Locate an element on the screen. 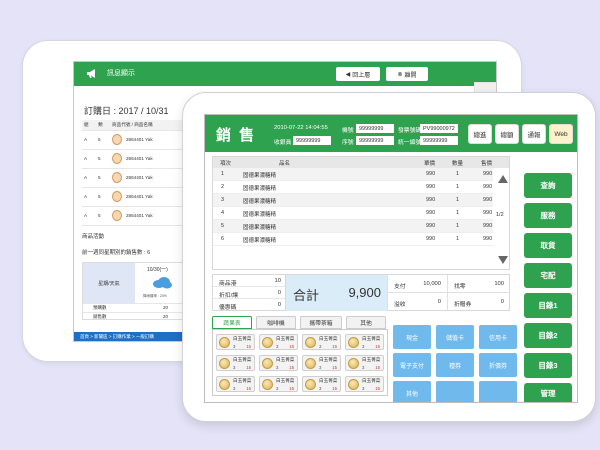 Image resolution: width=600 pixels, height=450 pixels. back-leave-button: ⊗ 離開 is located at coordinates (407, 74).